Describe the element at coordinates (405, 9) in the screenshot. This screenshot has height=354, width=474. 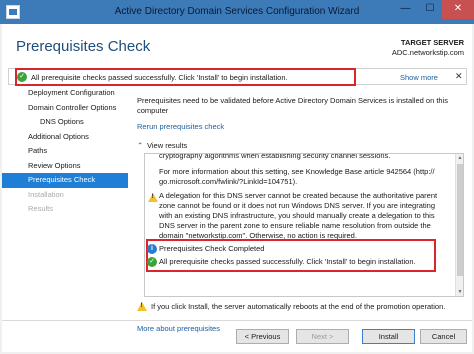
I see `minimize-button: —` at that location.